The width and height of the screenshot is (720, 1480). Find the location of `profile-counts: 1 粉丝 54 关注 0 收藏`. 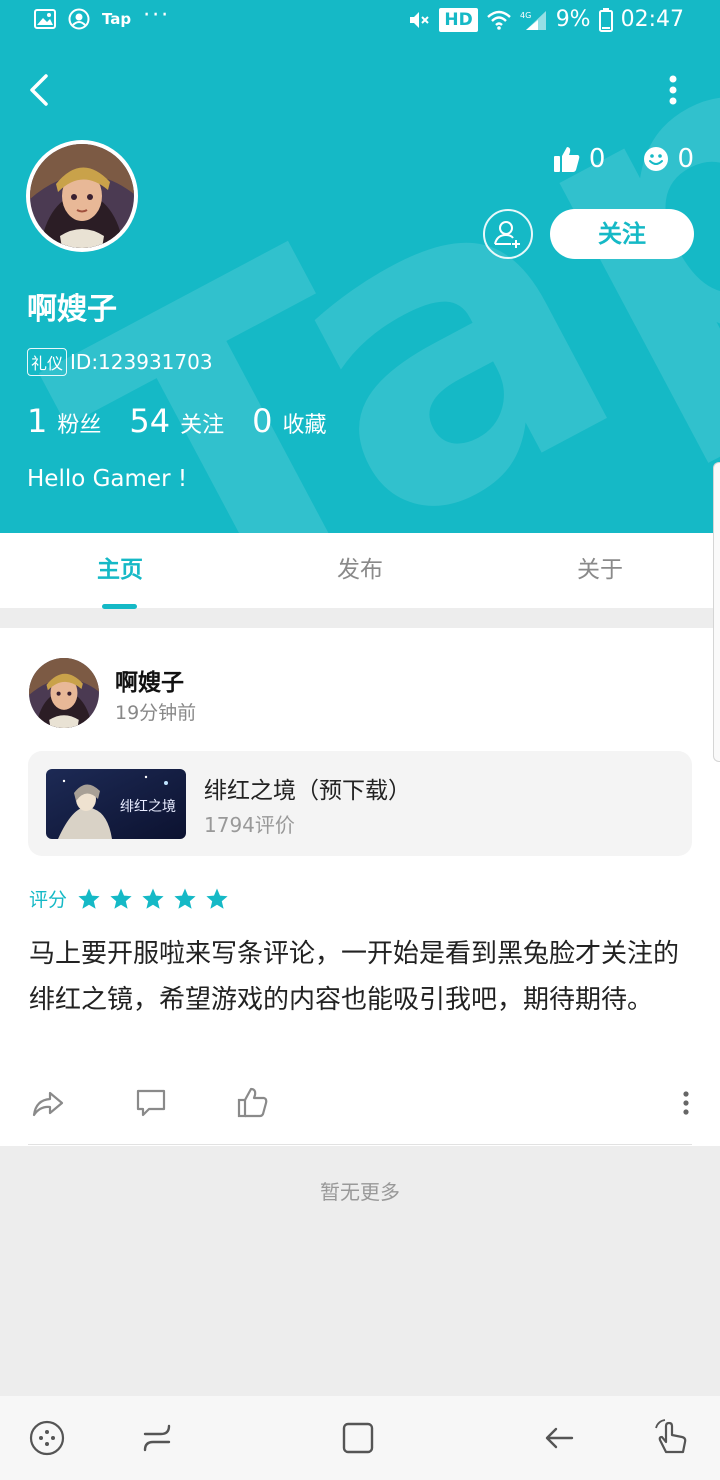

profile-counts: 1 粉丝 54 关注 0 收藏 is located at coordinates (190, 421).